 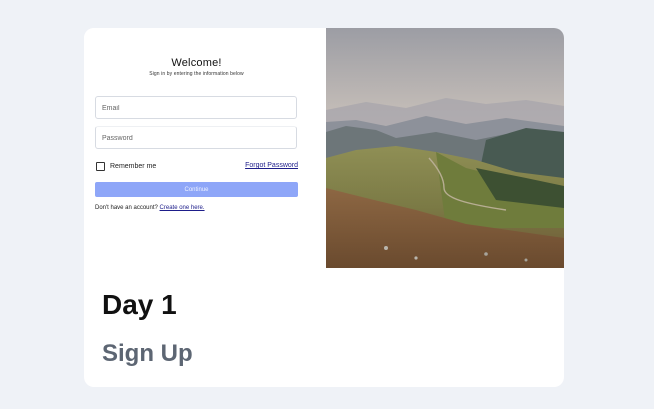 I want to click on password-field, so click(x=196, y=138).